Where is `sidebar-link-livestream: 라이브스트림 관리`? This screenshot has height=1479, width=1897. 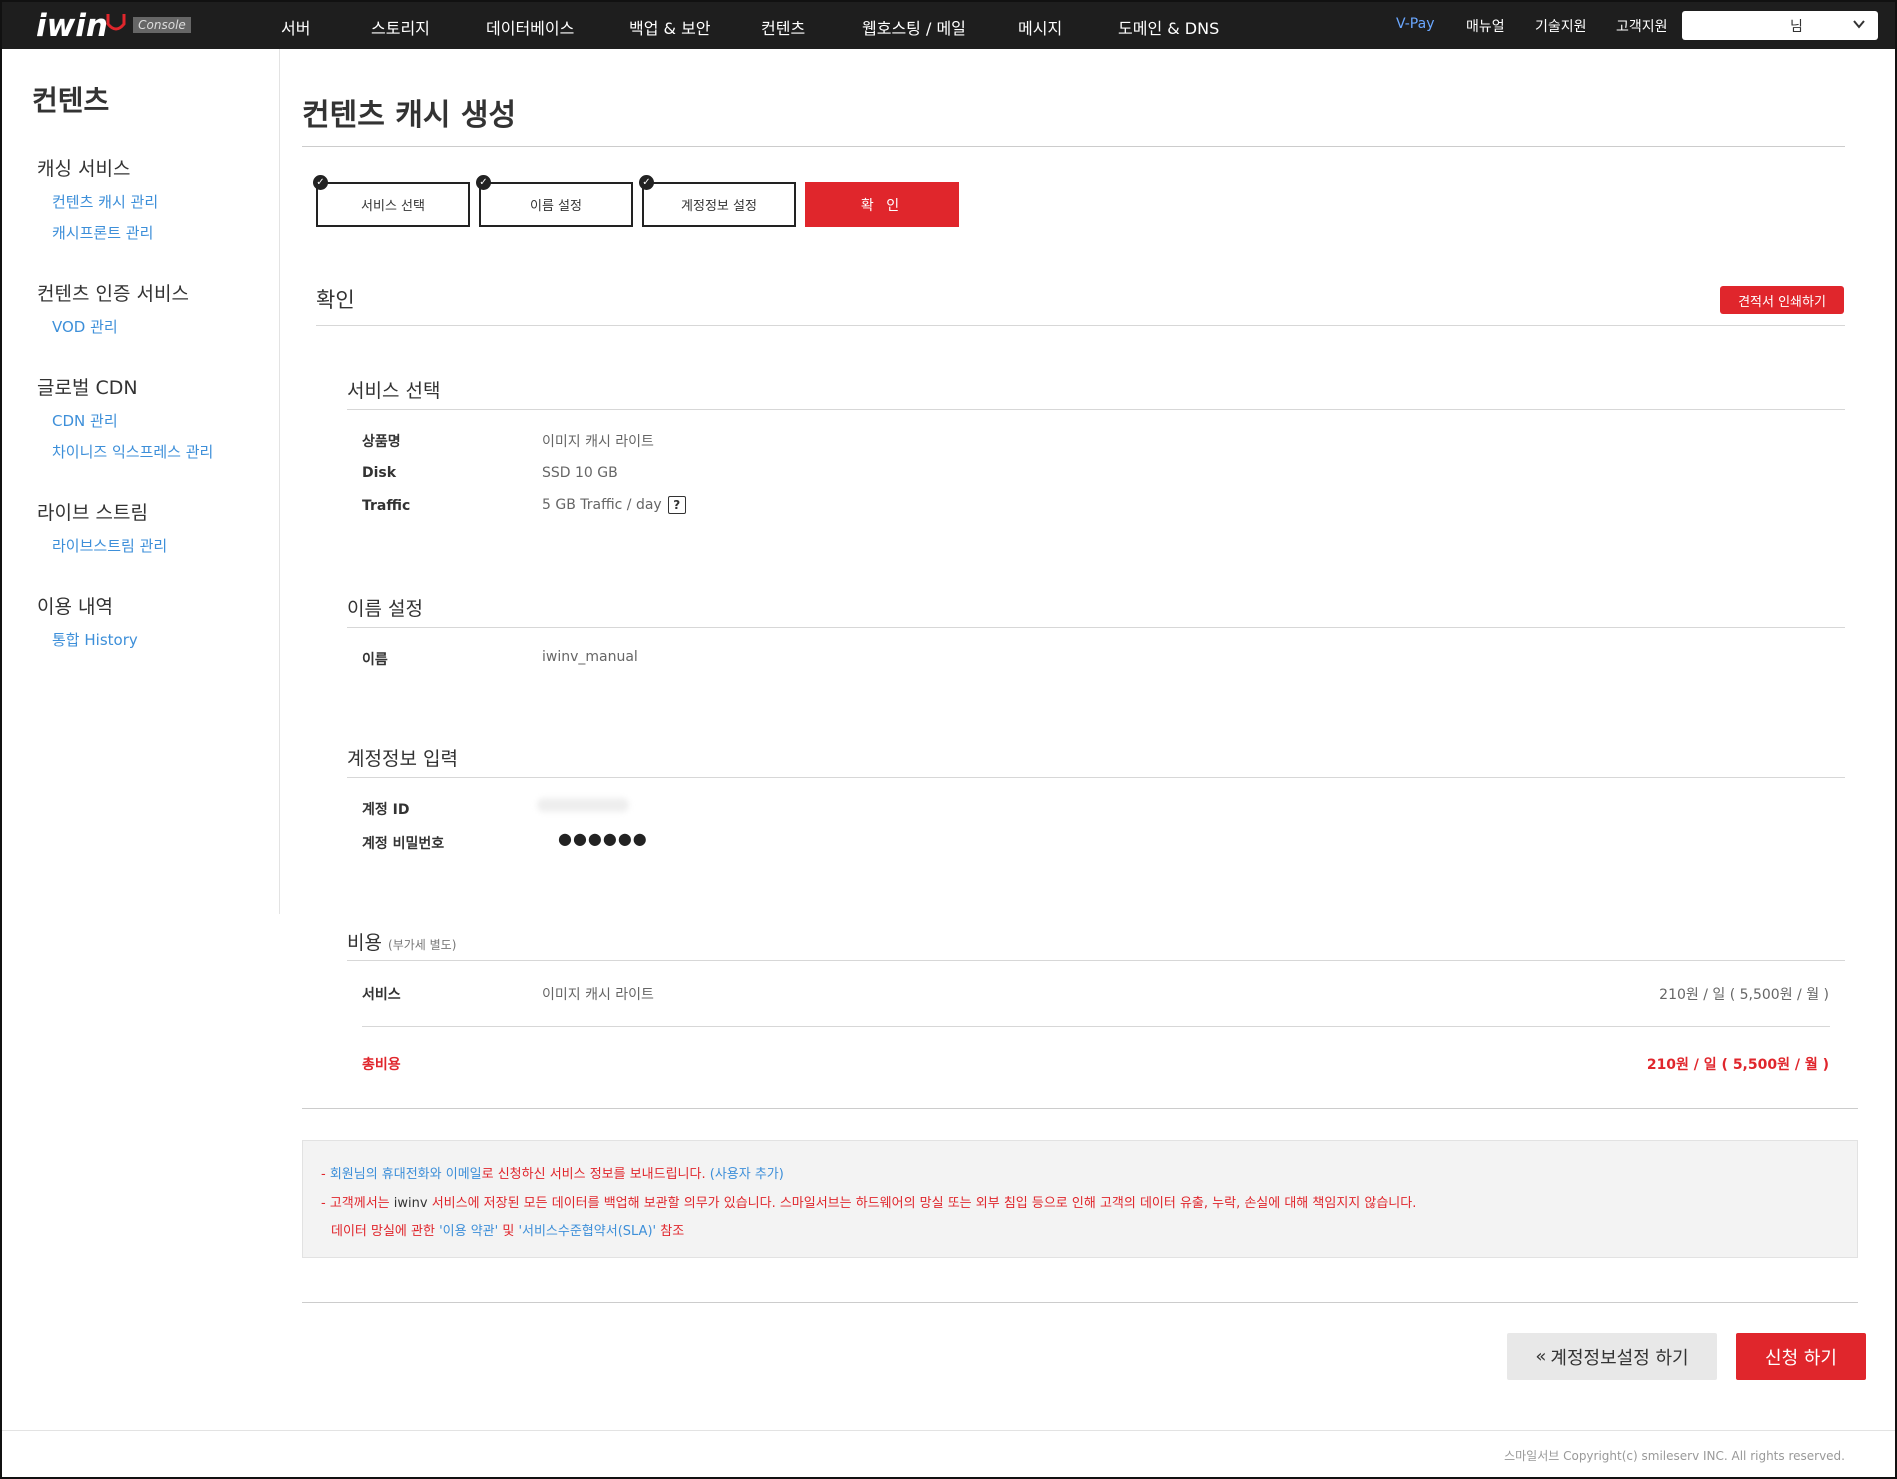 sidebar-link-livestream: 라이브스트림 관리 is located at coordinates (109, 545).